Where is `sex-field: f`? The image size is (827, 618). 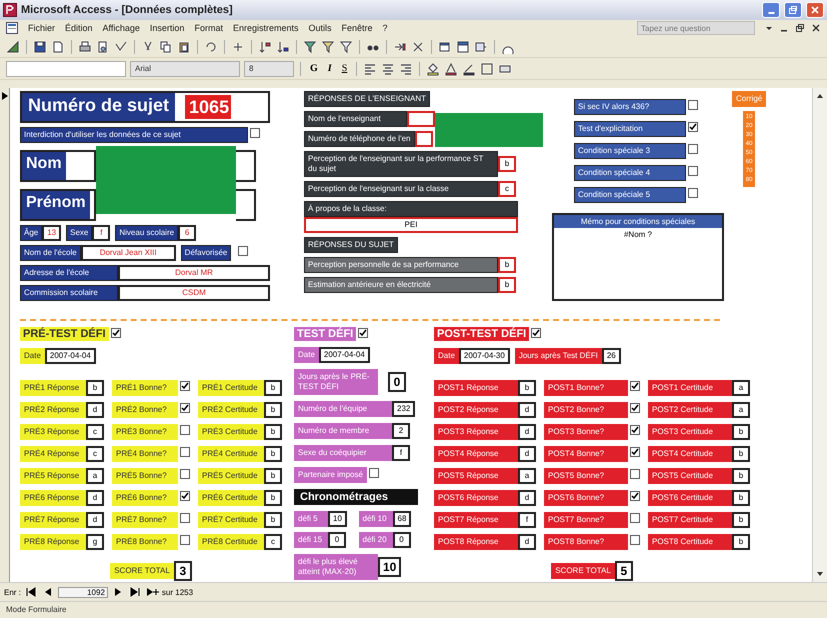
sex-field: f is located at coordinates (101, 233).